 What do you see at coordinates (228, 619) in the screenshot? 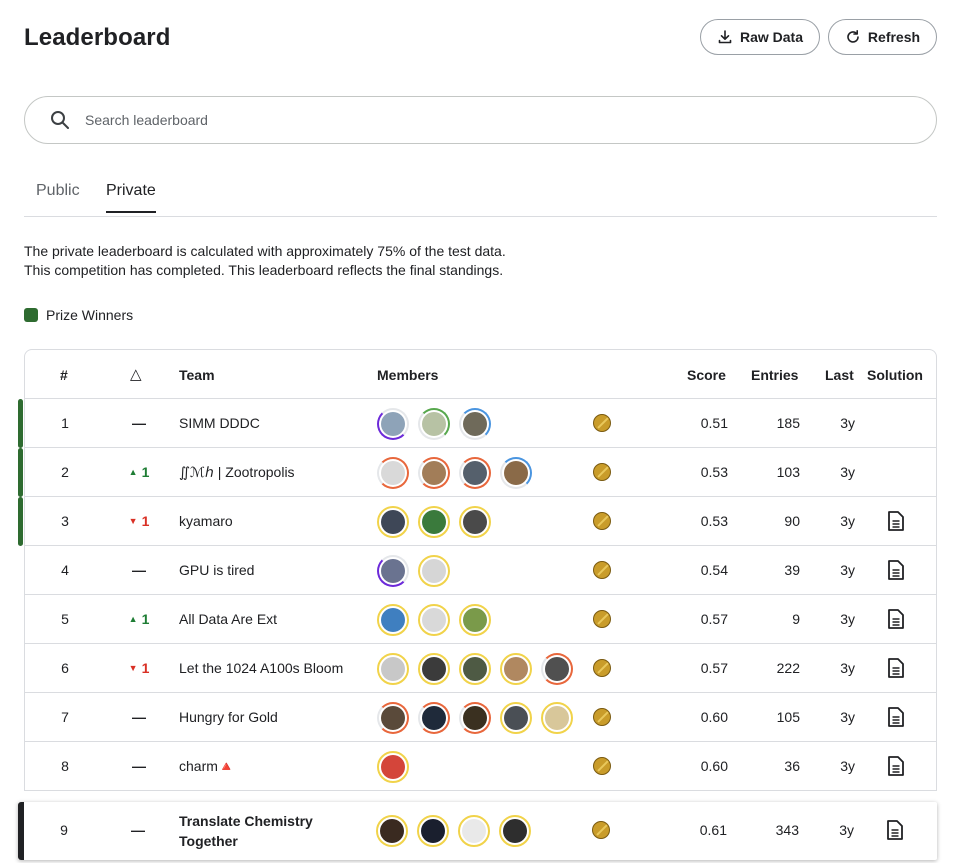
I see `team-name: All Data Are Ext` at bounding box center [228, 619].